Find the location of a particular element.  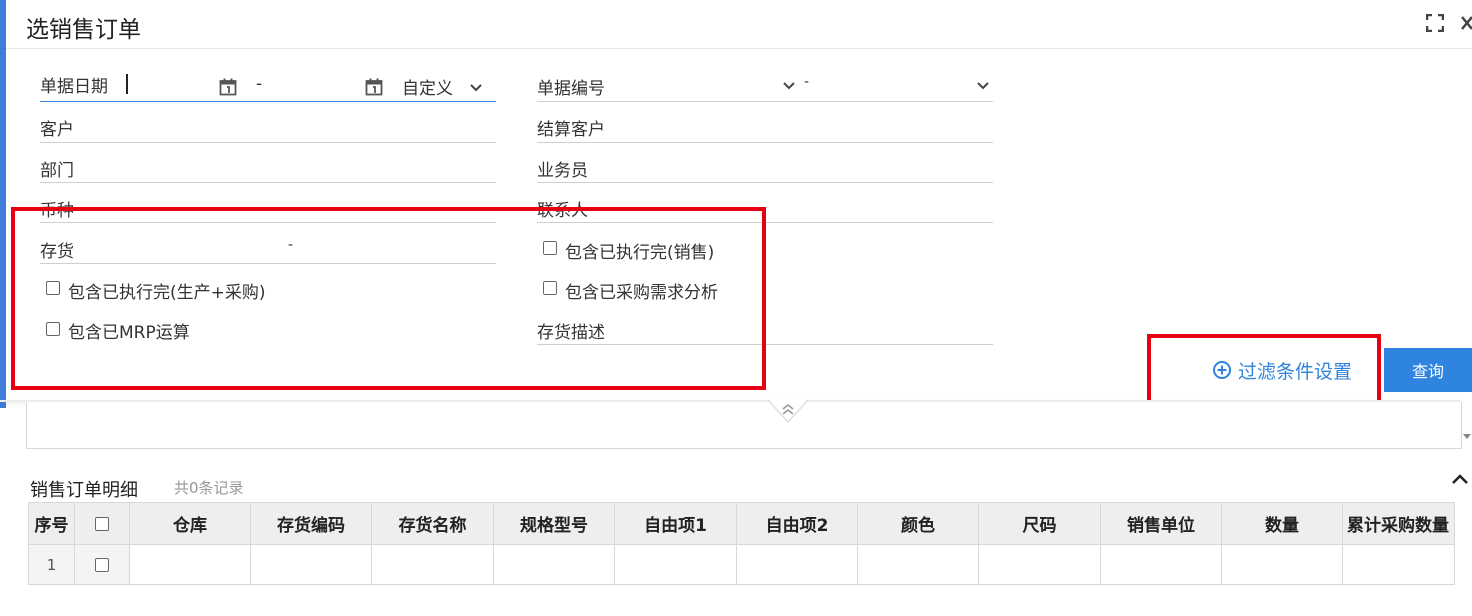

col-header: 颜色 is located at coordinates (918, 523).